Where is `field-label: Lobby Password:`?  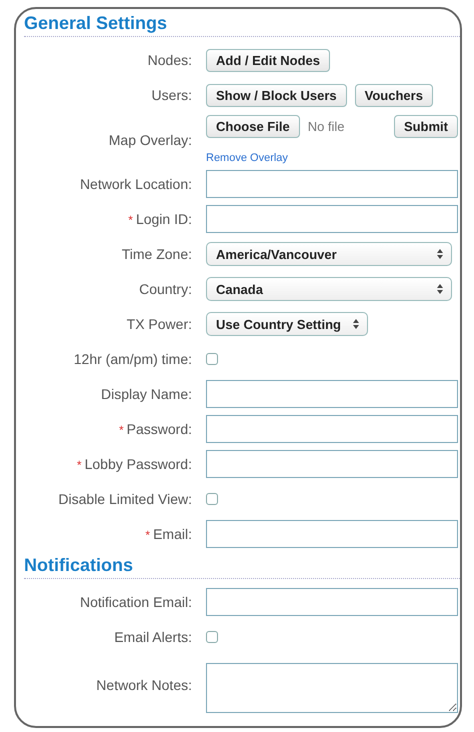
field-label: Lobby Password: is located at coordinates (138, 464).